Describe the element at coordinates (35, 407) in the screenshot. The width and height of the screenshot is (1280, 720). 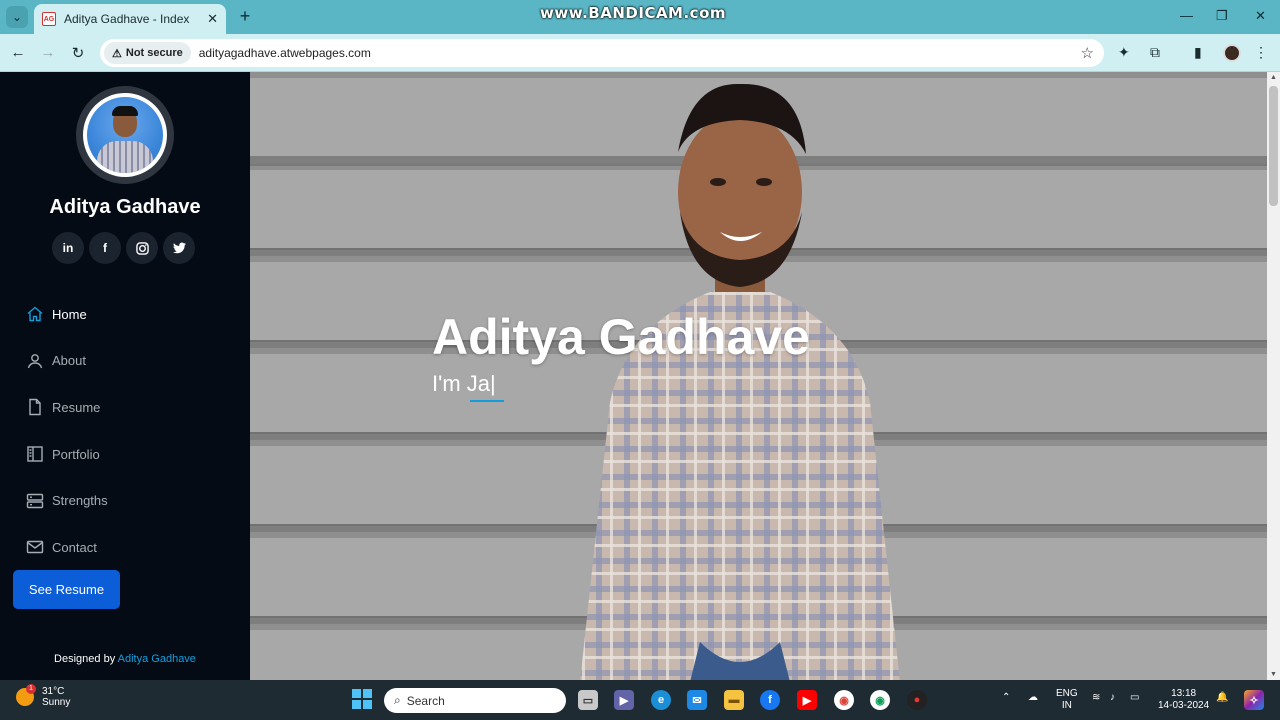
I see `file-icon` at that location.